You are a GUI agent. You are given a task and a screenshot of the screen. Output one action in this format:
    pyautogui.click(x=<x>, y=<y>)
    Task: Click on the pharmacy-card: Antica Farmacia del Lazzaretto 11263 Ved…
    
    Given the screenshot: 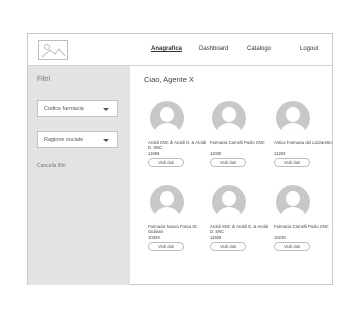 What is the action you would take?
    pyautogui.click(x=304, y=143)
    